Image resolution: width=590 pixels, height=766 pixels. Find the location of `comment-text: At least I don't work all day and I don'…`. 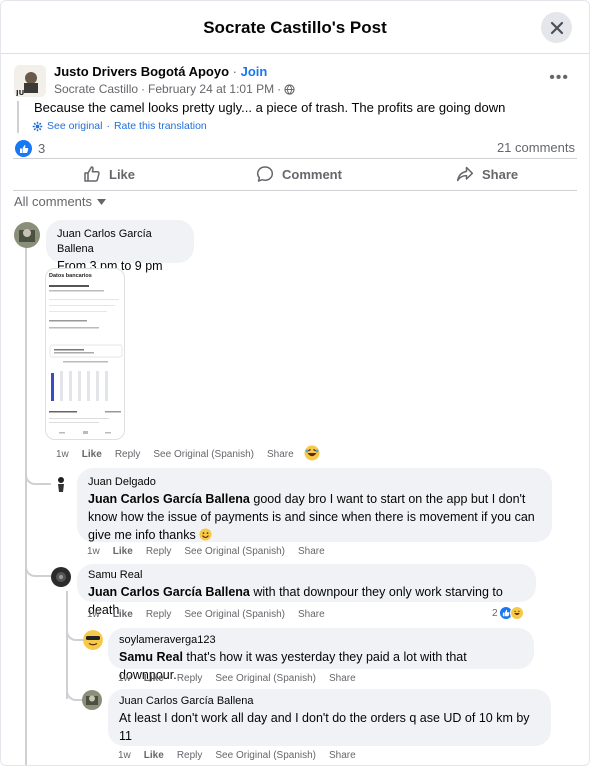

comment-text: At least I don't work all day and I don'… is located at coordinates (324, 727).